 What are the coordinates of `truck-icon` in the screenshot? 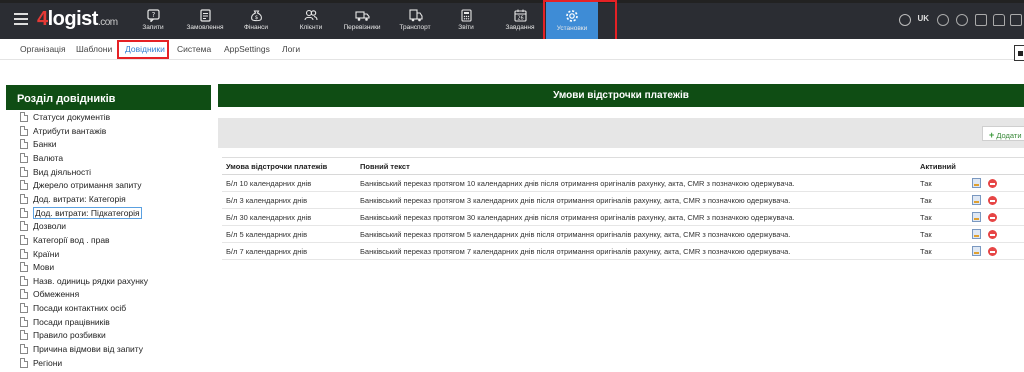 It's located at (362, 16).